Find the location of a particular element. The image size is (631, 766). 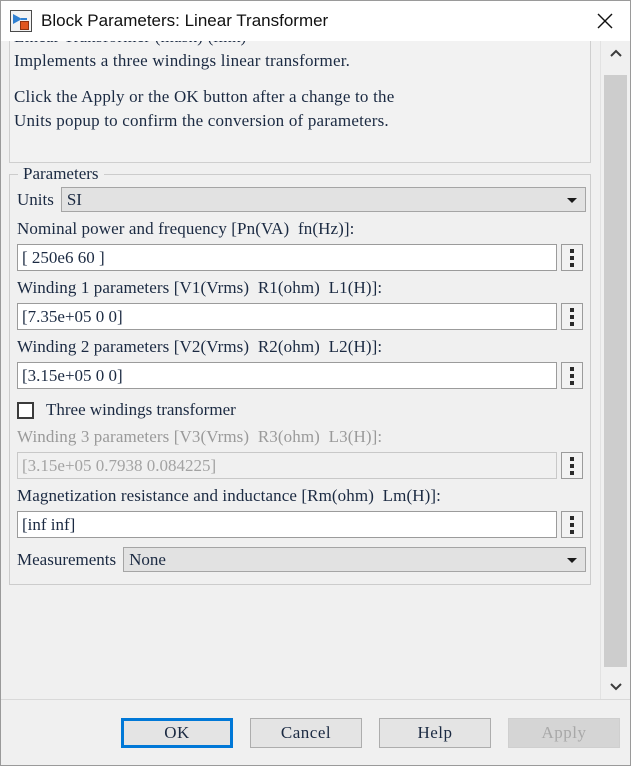

winding3-more-button is located at coordinates (572, 465).